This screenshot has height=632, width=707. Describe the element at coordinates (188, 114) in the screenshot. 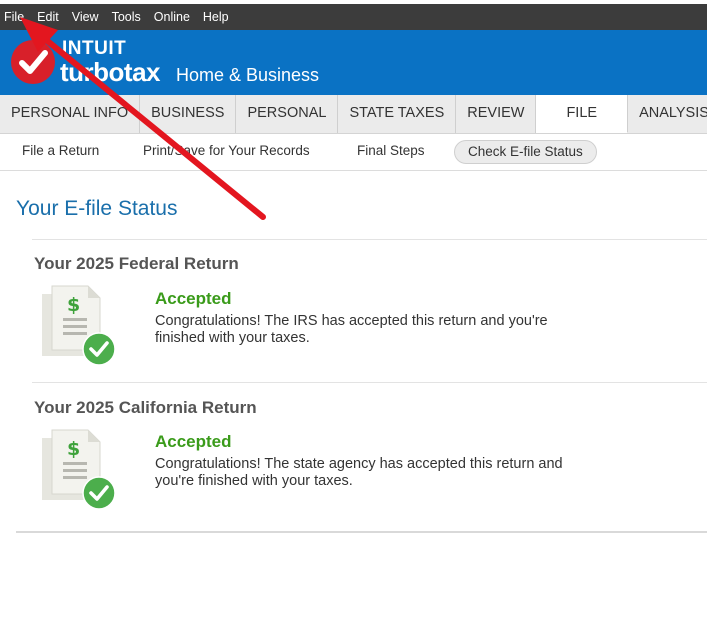

I see `tab-business: BUSINESS` at that location.